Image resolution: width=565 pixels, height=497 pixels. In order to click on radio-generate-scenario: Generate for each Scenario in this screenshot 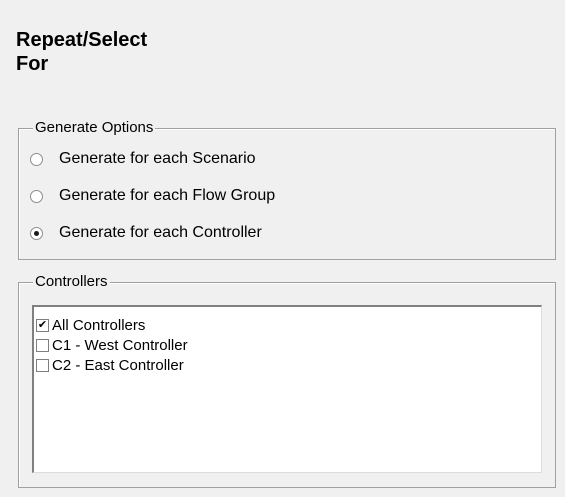, I will do `click(143, 159)`.